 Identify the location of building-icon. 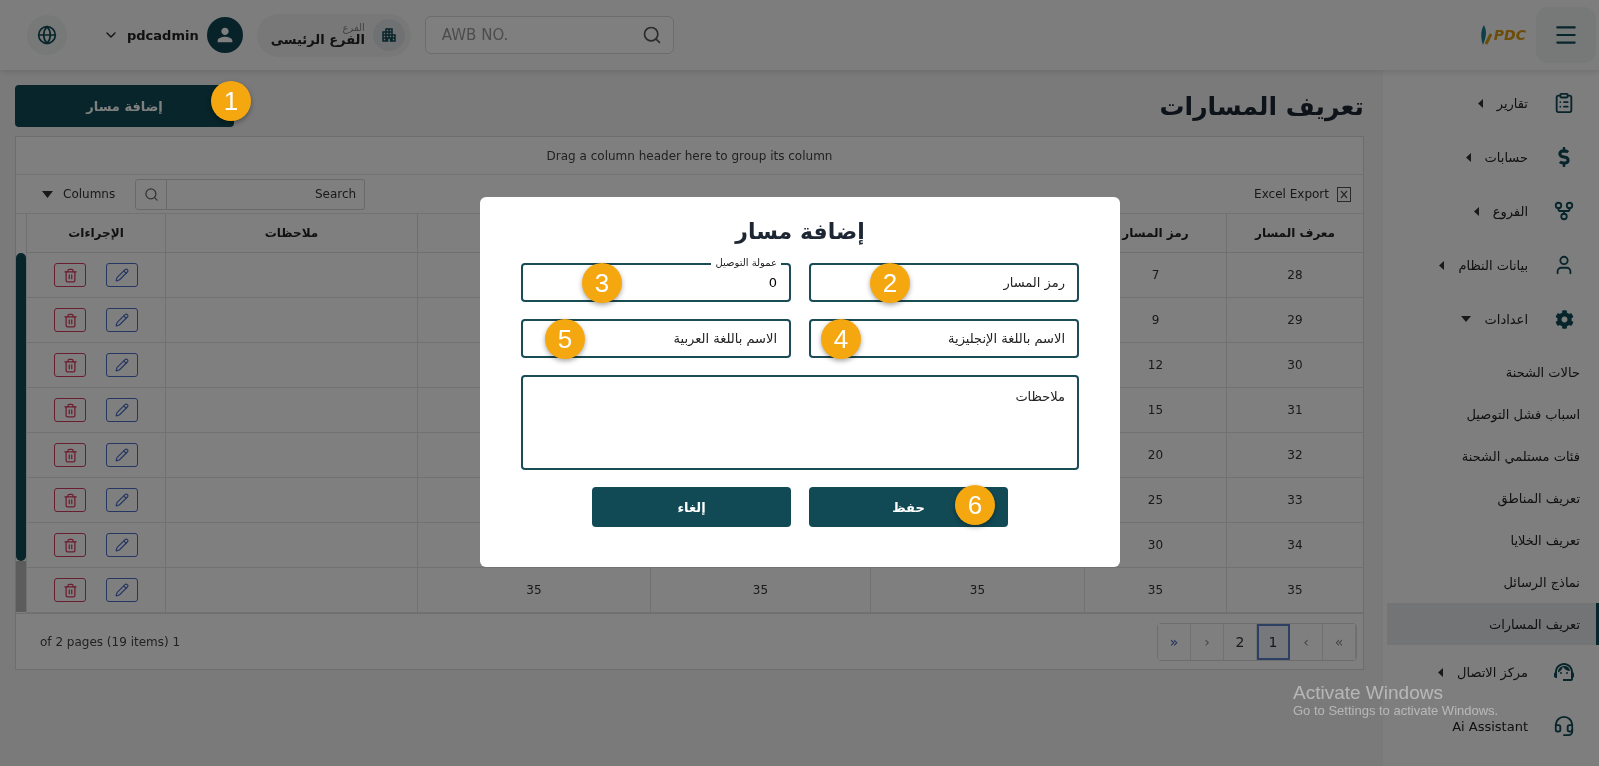
(388, 35).